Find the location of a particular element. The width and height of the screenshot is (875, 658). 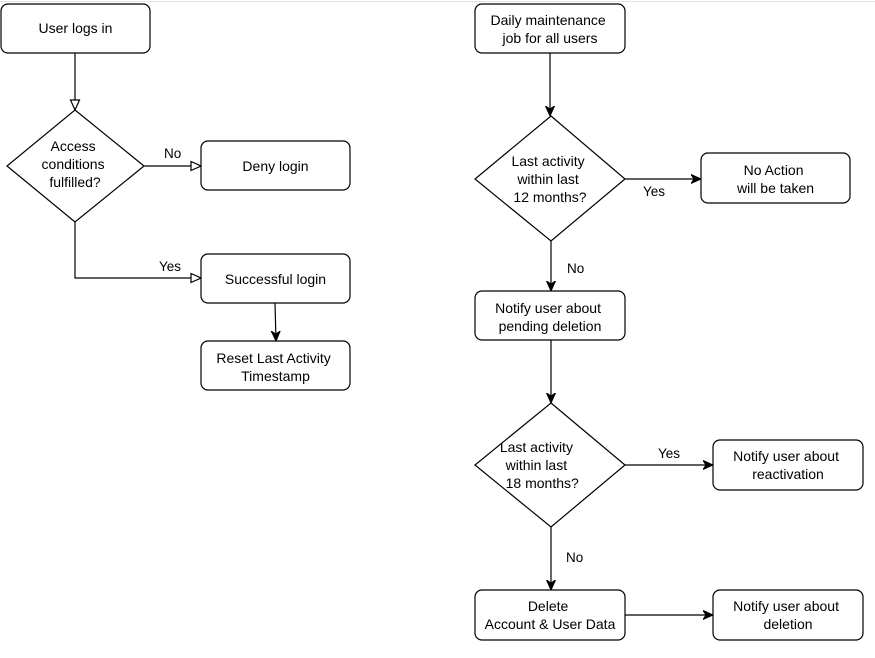

decision-access-conditions: Access conditions fulfilled? is located at coordinates (75, 166).